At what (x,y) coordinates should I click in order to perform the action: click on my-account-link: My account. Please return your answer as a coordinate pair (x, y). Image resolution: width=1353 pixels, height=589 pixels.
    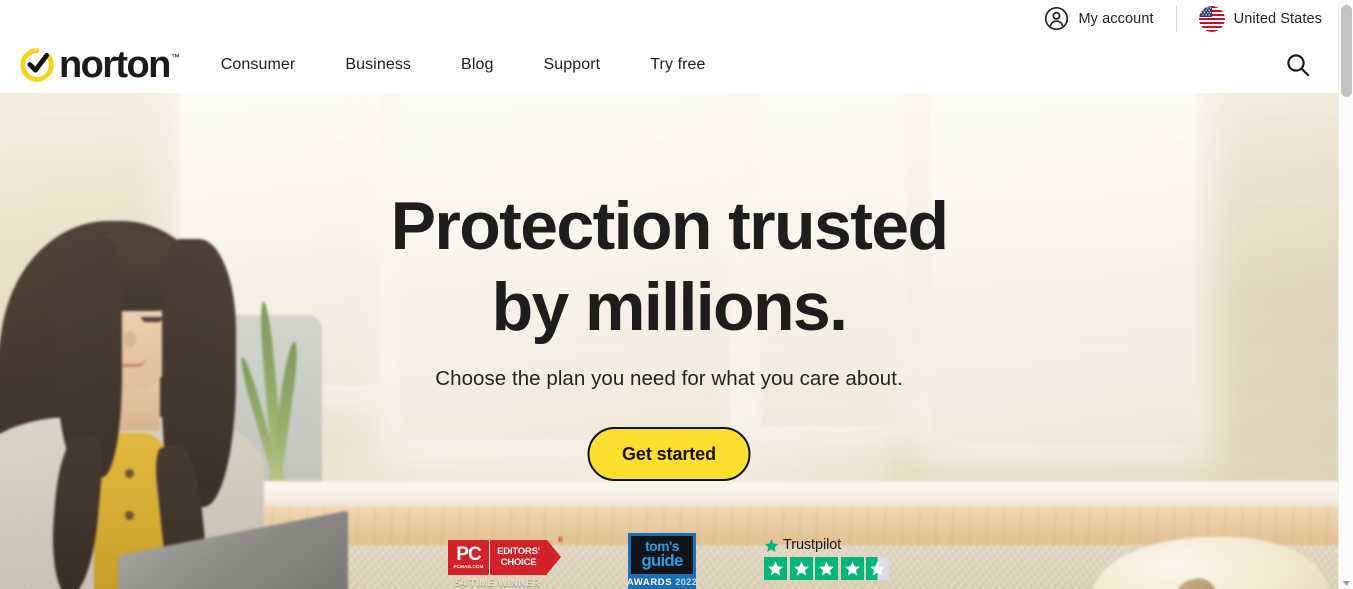
    Looking at the image, I should click on (1099, 18).